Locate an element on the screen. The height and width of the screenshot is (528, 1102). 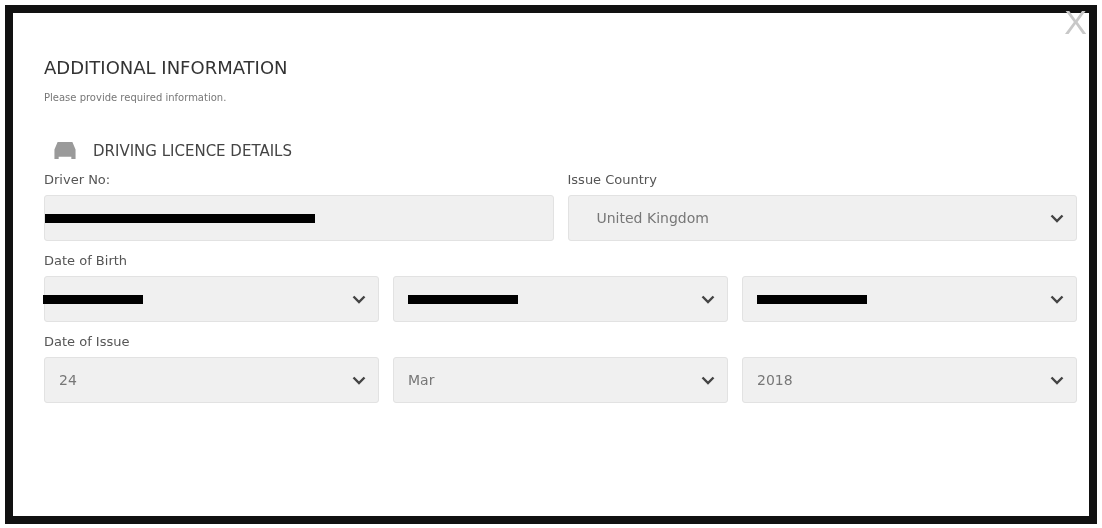
select-field: United Kingdom is located at coordinates (822, 218).